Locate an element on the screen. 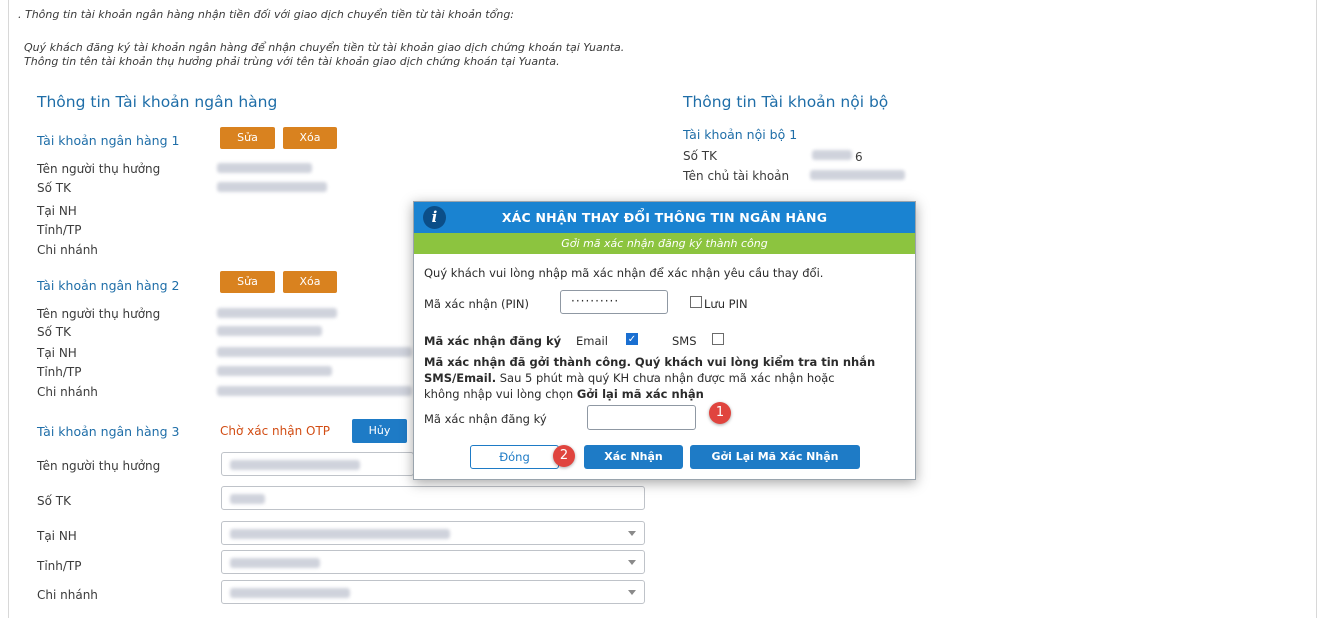 This screenshot has height=618, width=1319. dialog-header: i XÁC NHẬN THAY ĐỔI THÔNG TIN NGÂN HÀNG is located at coordinates (664, 217).